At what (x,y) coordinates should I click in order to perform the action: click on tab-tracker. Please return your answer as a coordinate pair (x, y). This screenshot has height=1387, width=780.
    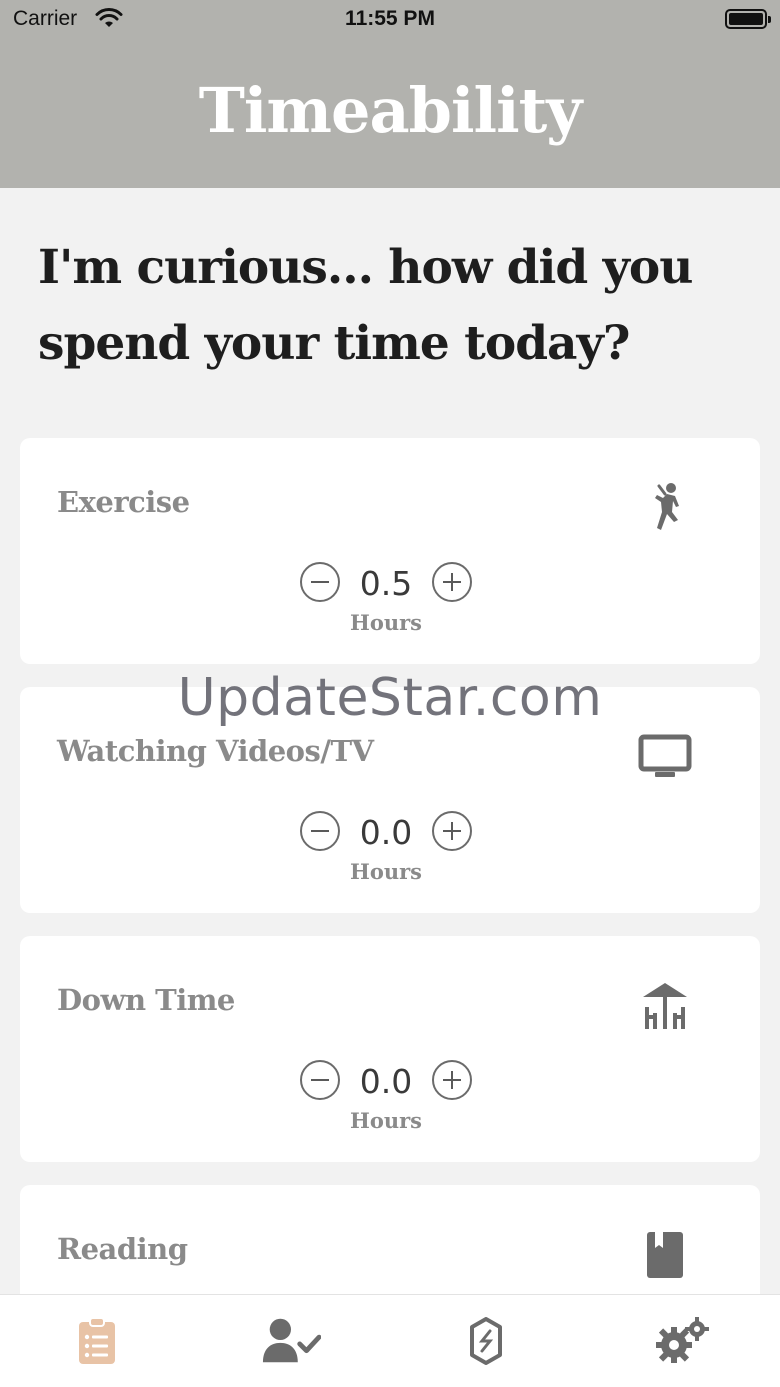
    Looking at the image, I should click on (486, 1341).